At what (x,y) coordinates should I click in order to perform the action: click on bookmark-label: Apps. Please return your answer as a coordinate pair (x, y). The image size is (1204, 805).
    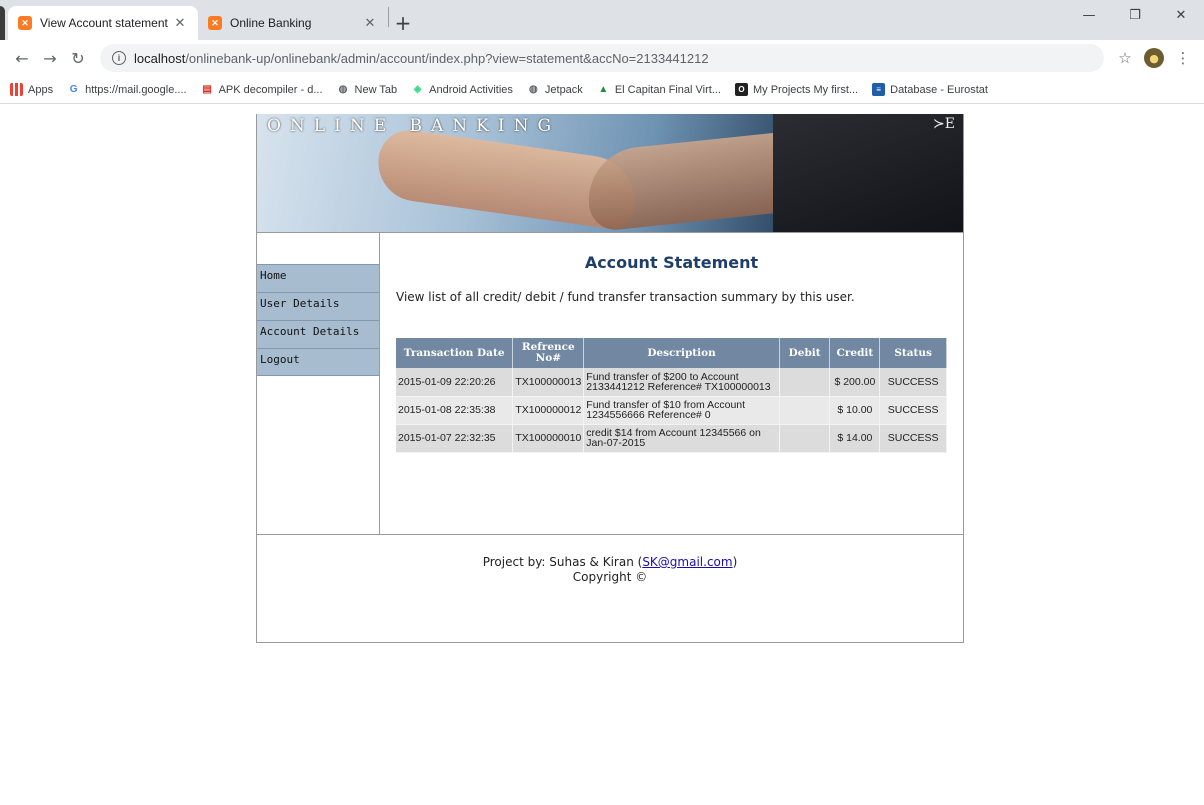
    Looking at the image, I should click on (41, 89).